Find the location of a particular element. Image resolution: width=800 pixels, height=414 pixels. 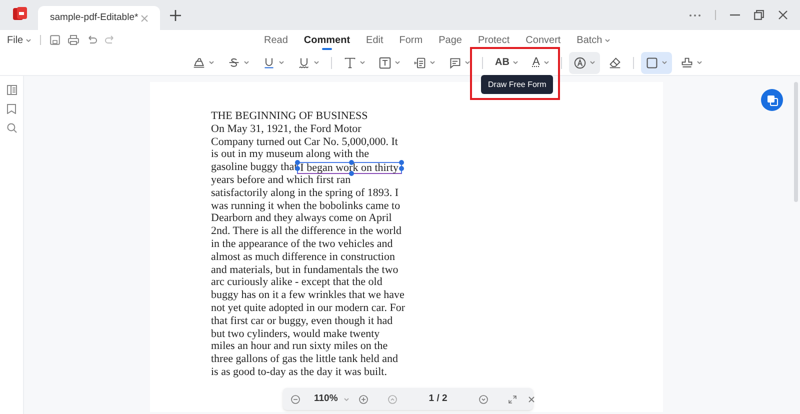

document-text-line: miles an hour and run sixty miles on the is located at coordinates (299, 347).